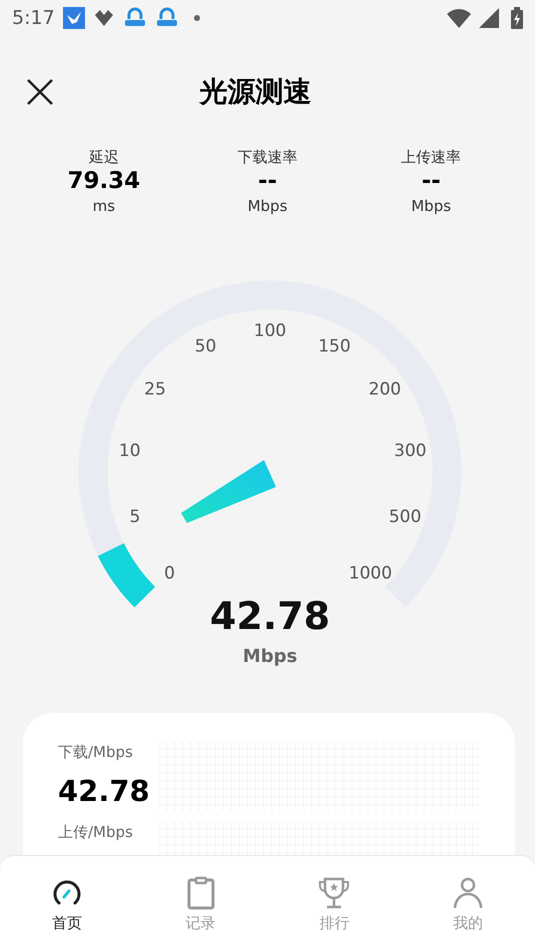 This screenshot has width=535, height=951. I want to click on signal-icon, so click(489, 18).